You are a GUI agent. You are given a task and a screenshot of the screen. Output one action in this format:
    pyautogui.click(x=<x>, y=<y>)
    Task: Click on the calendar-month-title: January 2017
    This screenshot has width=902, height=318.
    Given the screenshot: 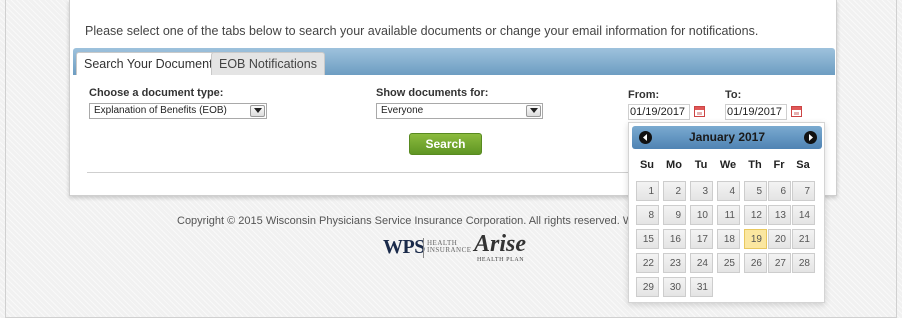 What is the action you would take?
    pyautogui.click(x=727, y=137)
    